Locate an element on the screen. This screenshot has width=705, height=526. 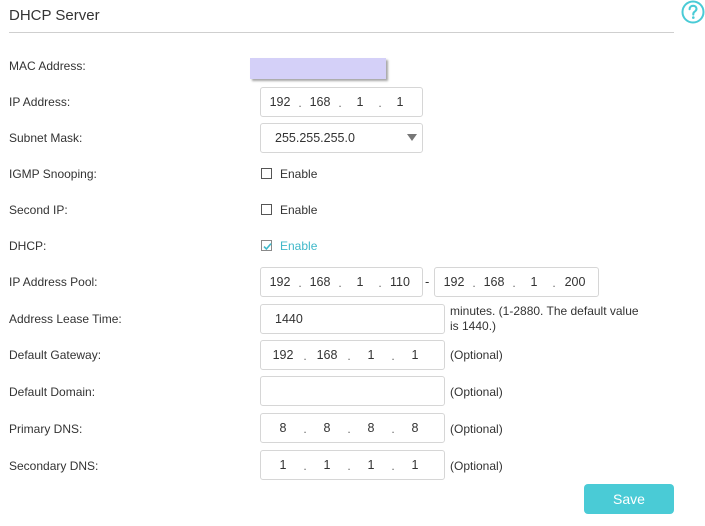
dhcp-checkbox is located at coordinates (266, 245).